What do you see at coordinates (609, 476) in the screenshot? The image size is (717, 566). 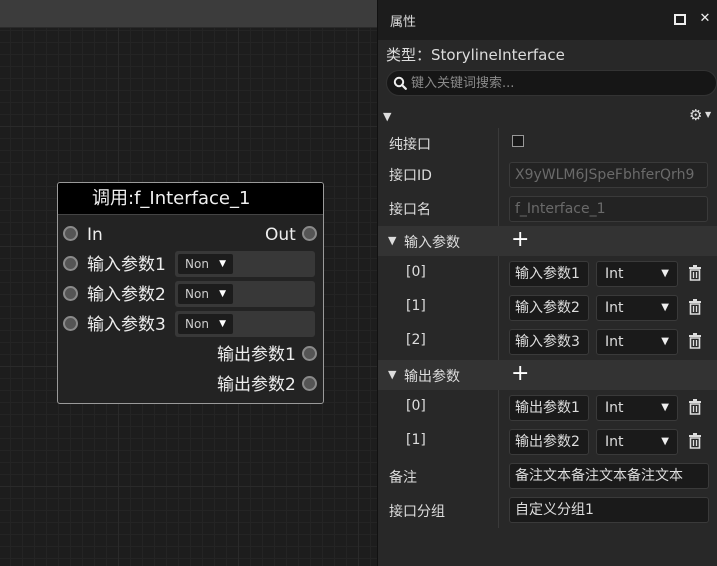 I see `note-field: 备注文本备注文本备注文本` at bounding box center [609, 476].